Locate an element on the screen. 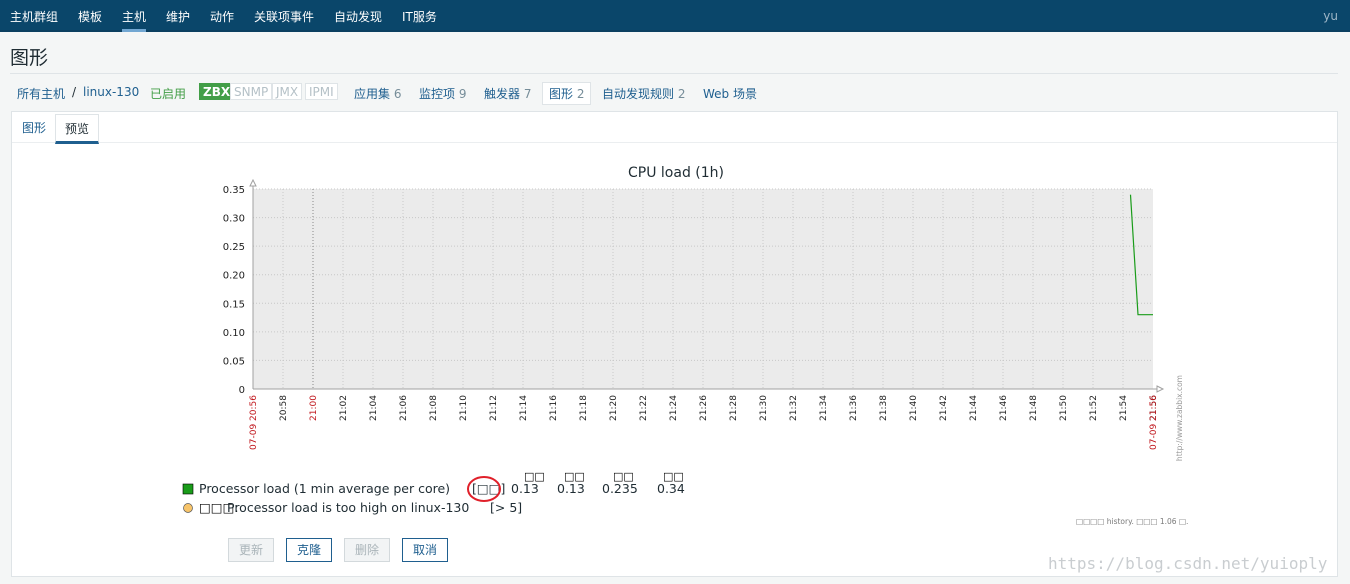 This screenshot has width=1350, height=584. y-axis-arrow is located at coordinates (253, 182).